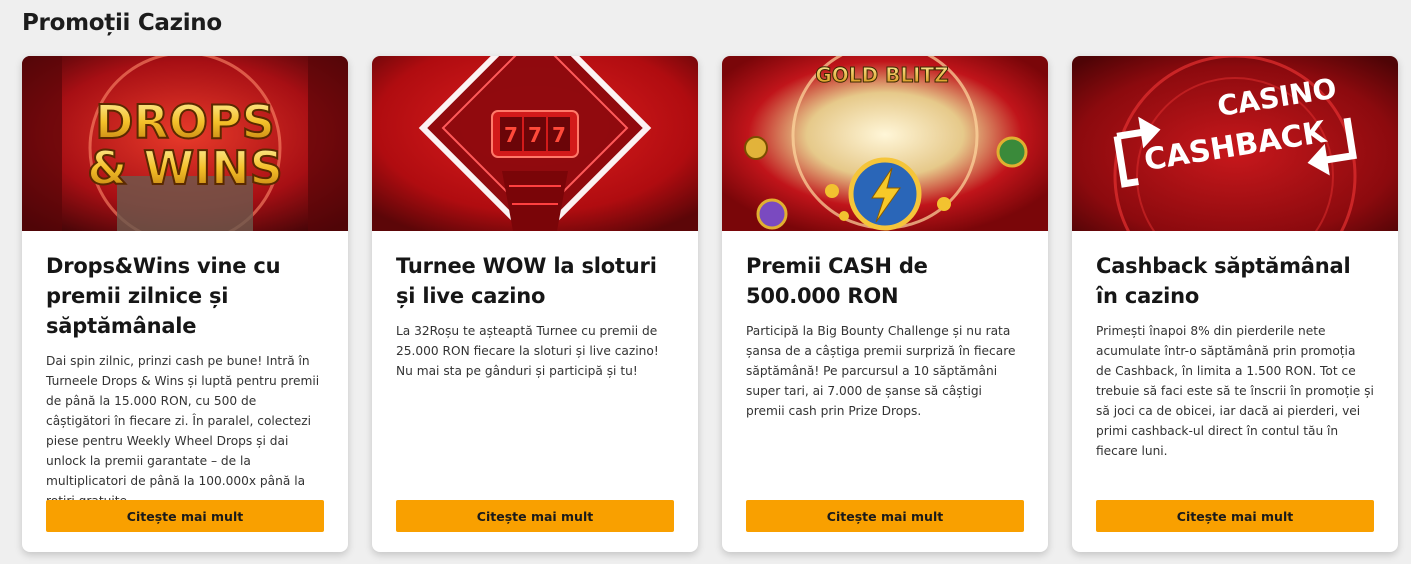  I want to click on slot-machine-banner: 7 7 7, so click(535, 143).